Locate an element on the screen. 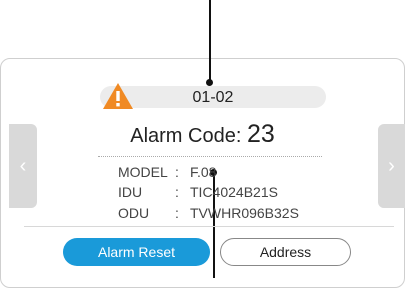 This screenshot has height=288, width=405. odu-colon: : is located at coordinates (177, 213).